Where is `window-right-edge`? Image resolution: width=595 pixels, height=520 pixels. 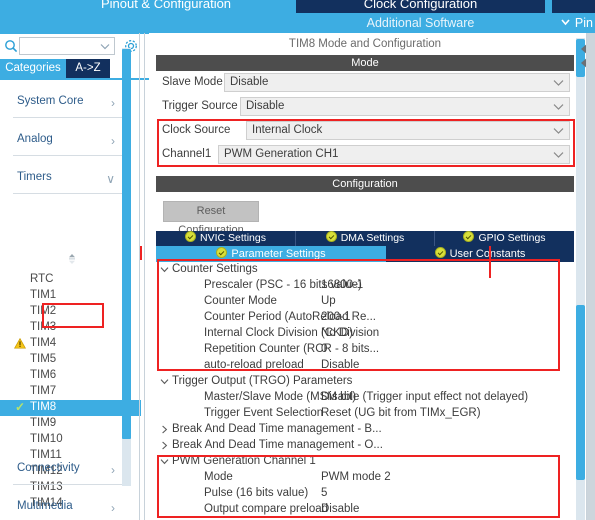 window-right-edge is located at coordinates (591, 276).